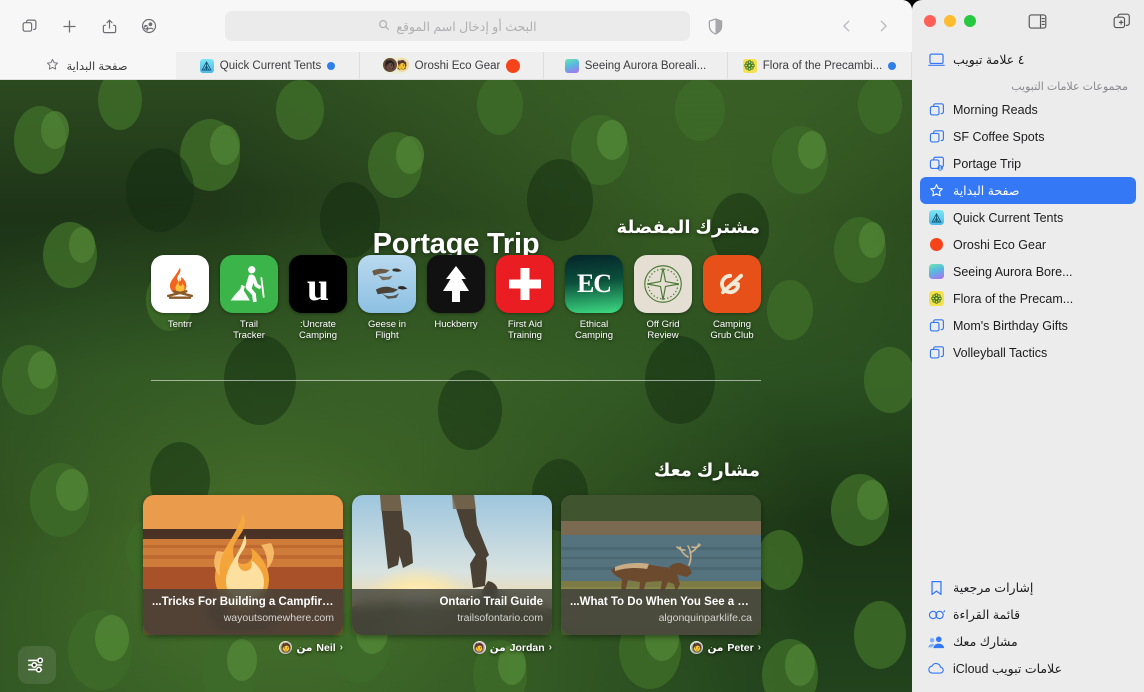 The height and width of the screenshot is (692, 1144). Describe the element at coordinates (1028, 587) in the screenshot. I see `sidebar-item-bookmarks: إشارات مرجعية` at that location.